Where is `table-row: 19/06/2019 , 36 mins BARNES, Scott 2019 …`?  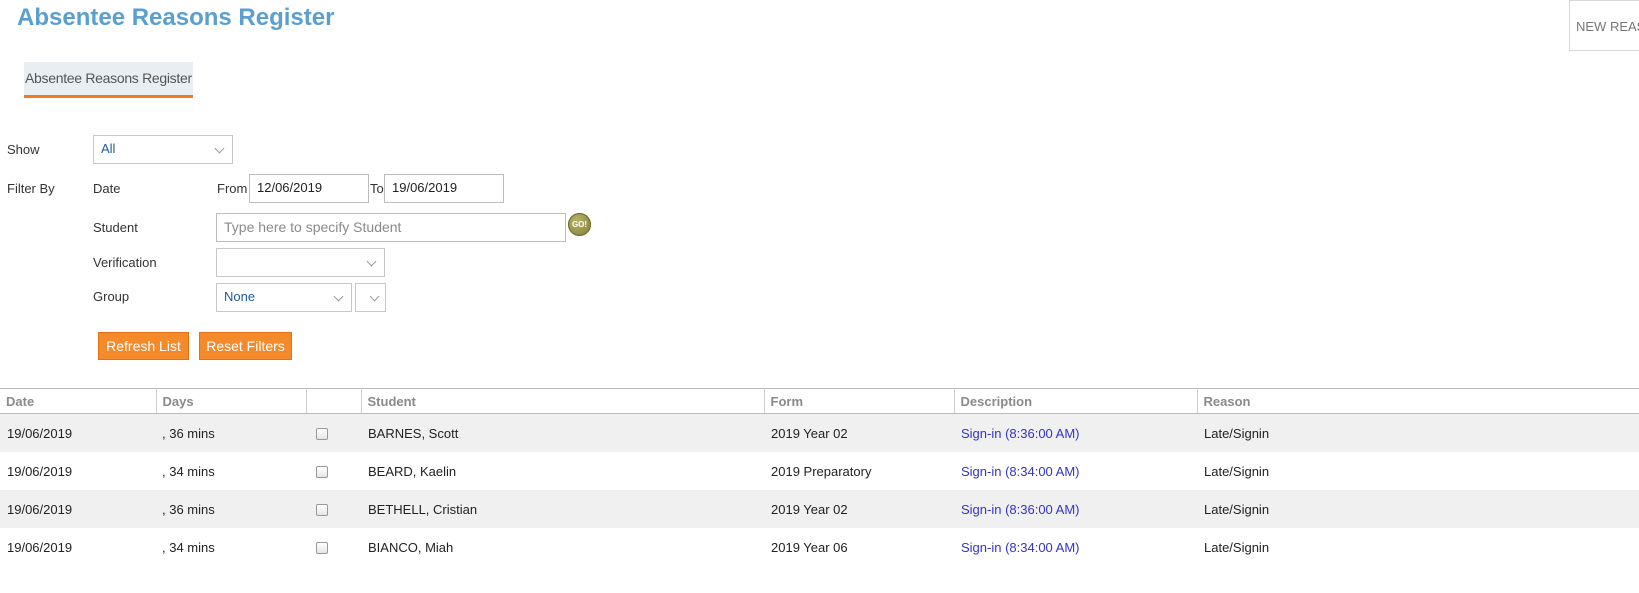
table-row: 19/06/2019 , 36 mins BARNES, Scott 2019 … is located at coordinates (819, 432).